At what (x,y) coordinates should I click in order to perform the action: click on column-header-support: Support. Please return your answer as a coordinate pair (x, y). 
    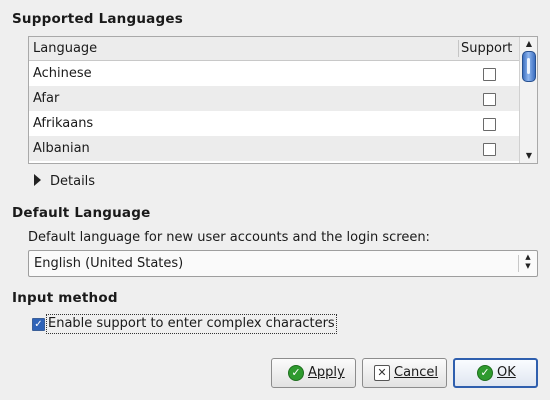
    Looking at the image, I should click on (486, 48).